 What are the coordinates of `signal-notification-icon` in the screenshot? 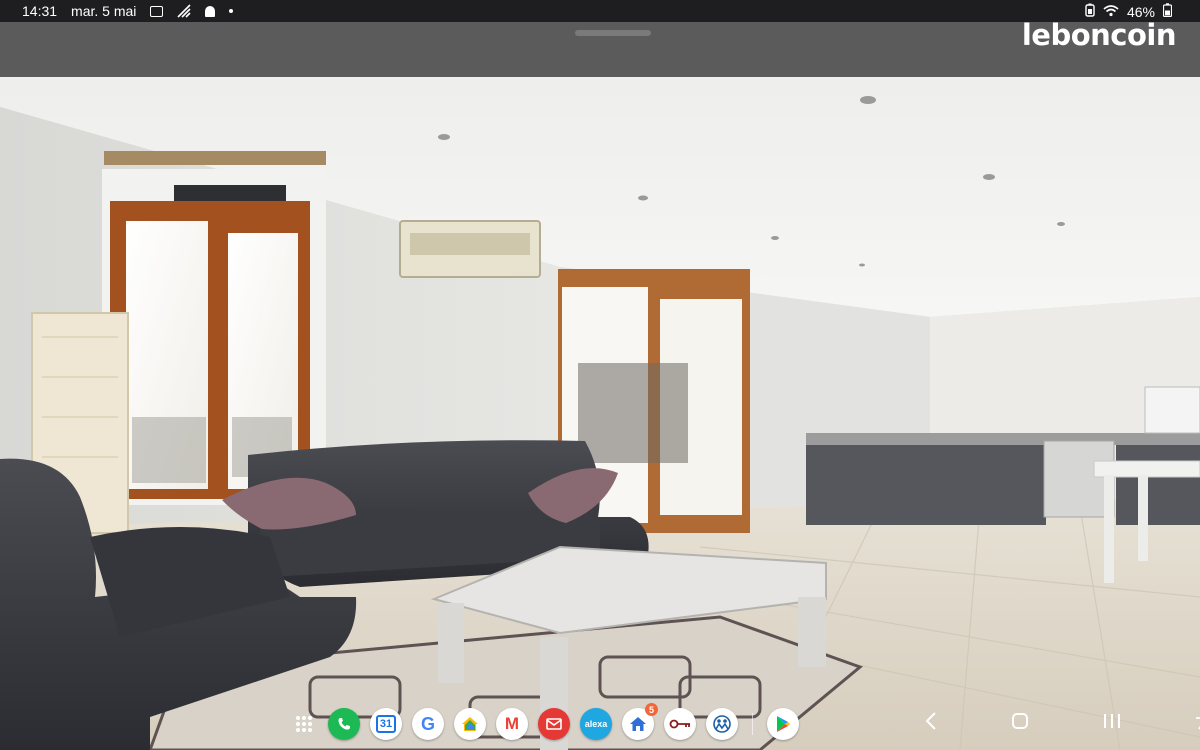 It's located at (184, 11).